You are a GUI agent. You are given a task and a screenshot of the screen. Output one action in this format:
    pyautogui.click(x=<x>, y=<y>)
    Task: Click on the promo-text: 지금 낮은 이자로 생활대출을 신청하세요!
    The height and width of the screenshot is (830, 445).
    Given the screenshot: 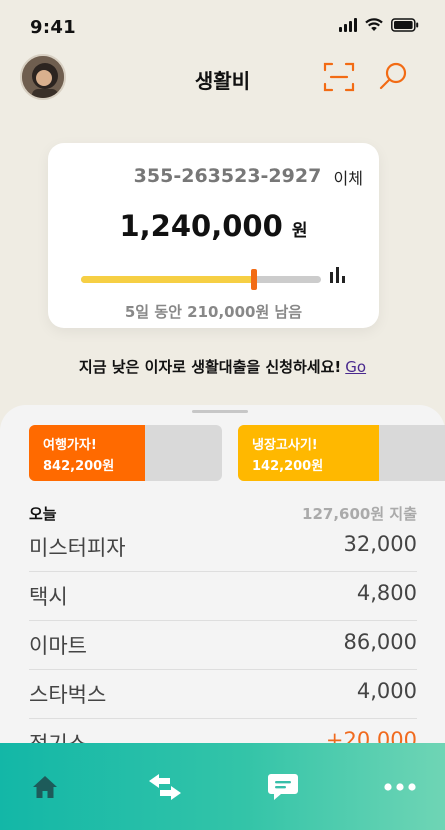 What is the action you would take?
    pyautogui.click(x=210, y=367)
    